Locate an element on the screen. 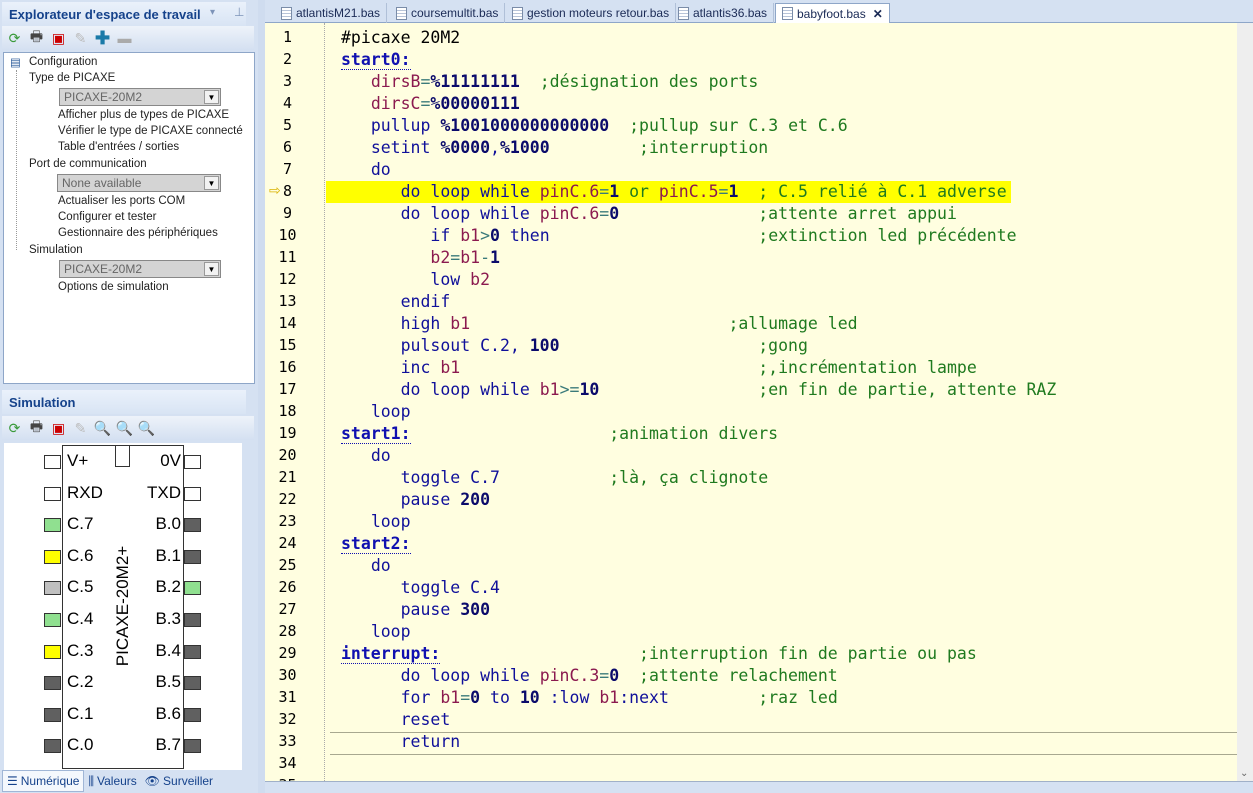  code-line: pause 200 is located at coordinates (415, 500).